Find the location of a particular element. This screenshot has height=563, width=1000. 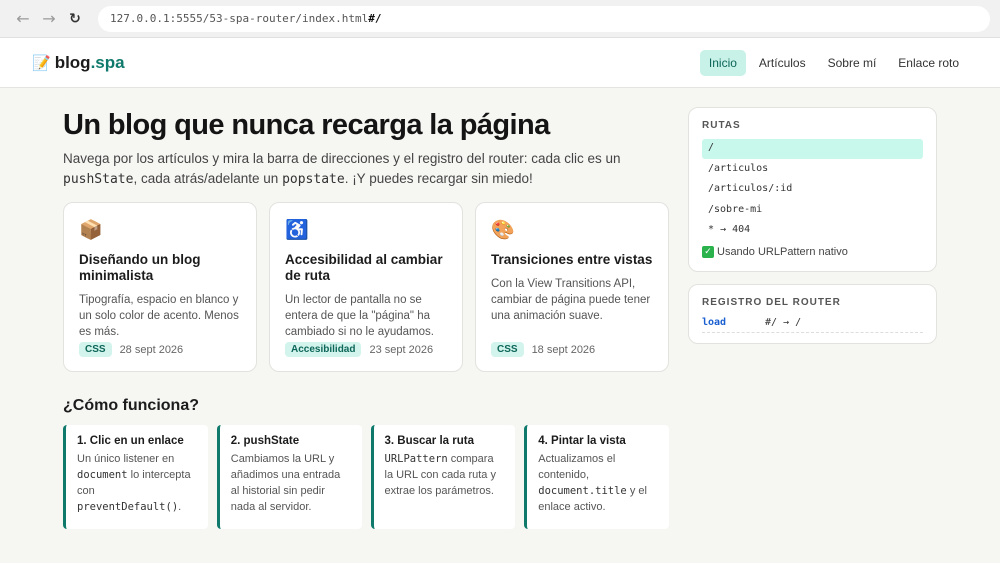

memo-icon: 📝 is located at coordinates (41, 63).